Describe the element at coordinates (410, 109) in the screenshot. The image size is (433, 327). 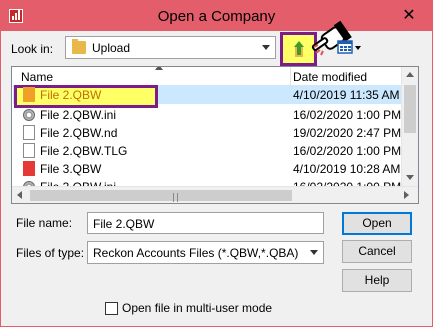
I see `vertical-scroll-thumb` at that location.